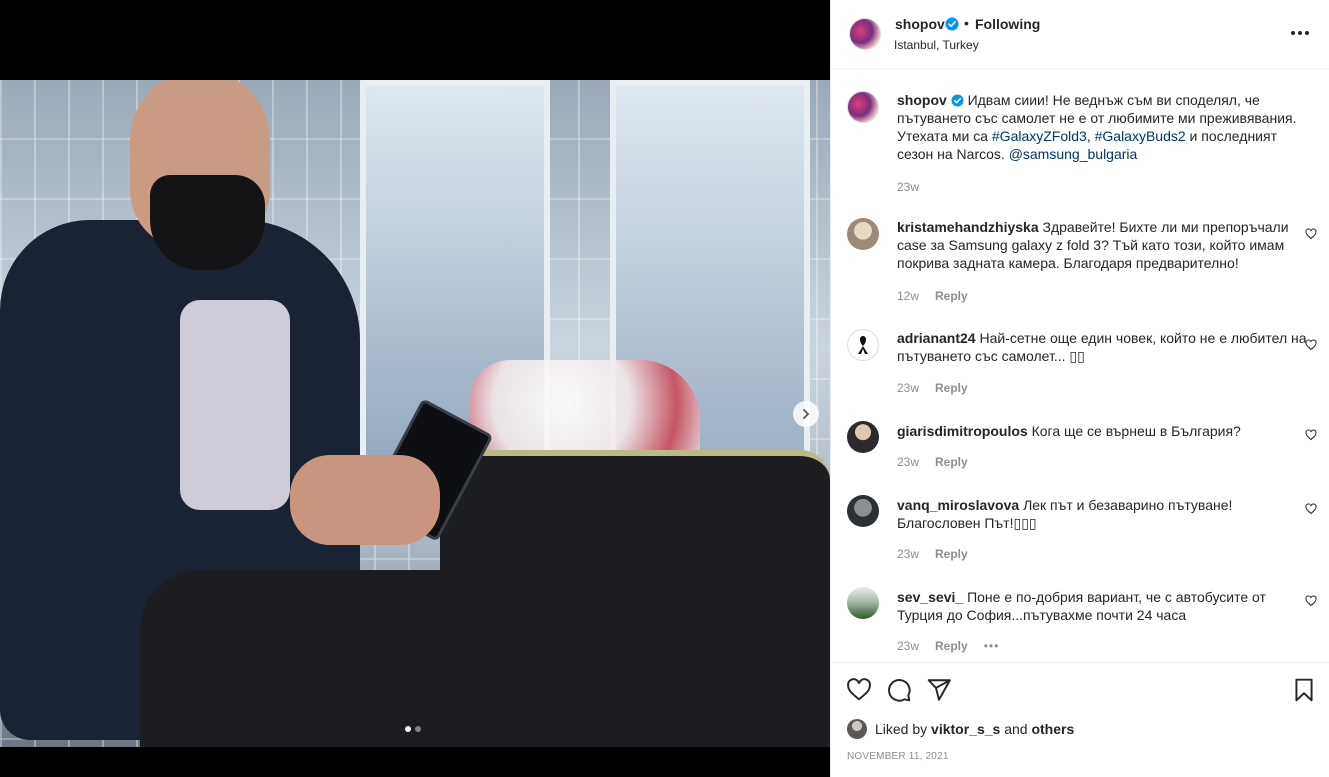  I want to click on chevron-right-icon, so click(806, 414).